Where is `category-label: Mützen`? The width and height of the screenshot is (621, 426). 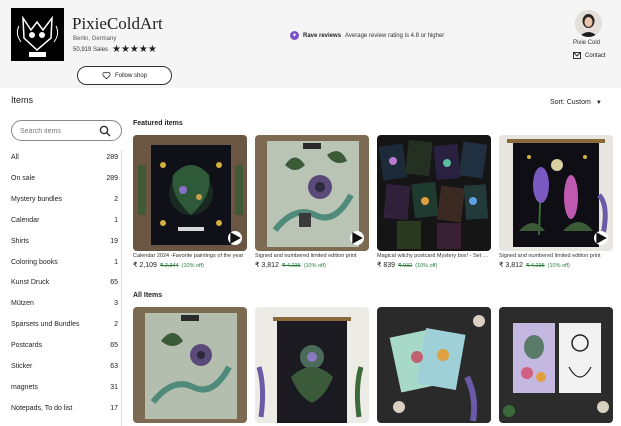 category-label: Mützen is located at coordinates (22, 304).